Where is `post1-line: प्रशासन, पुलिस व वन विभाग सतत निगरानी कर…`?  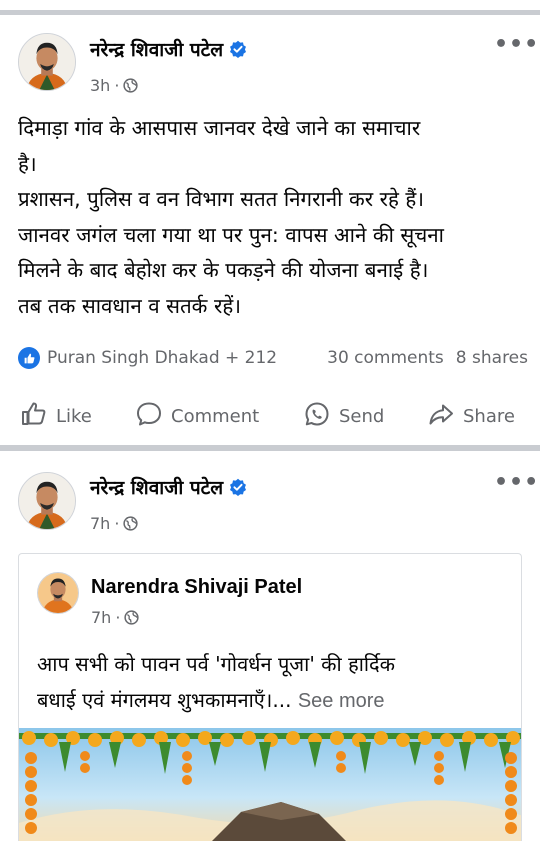 post1-line: प्रशासन, पुलिस व वन विभाग सतत निगरानी कर… is located at coordinates (221, 199).